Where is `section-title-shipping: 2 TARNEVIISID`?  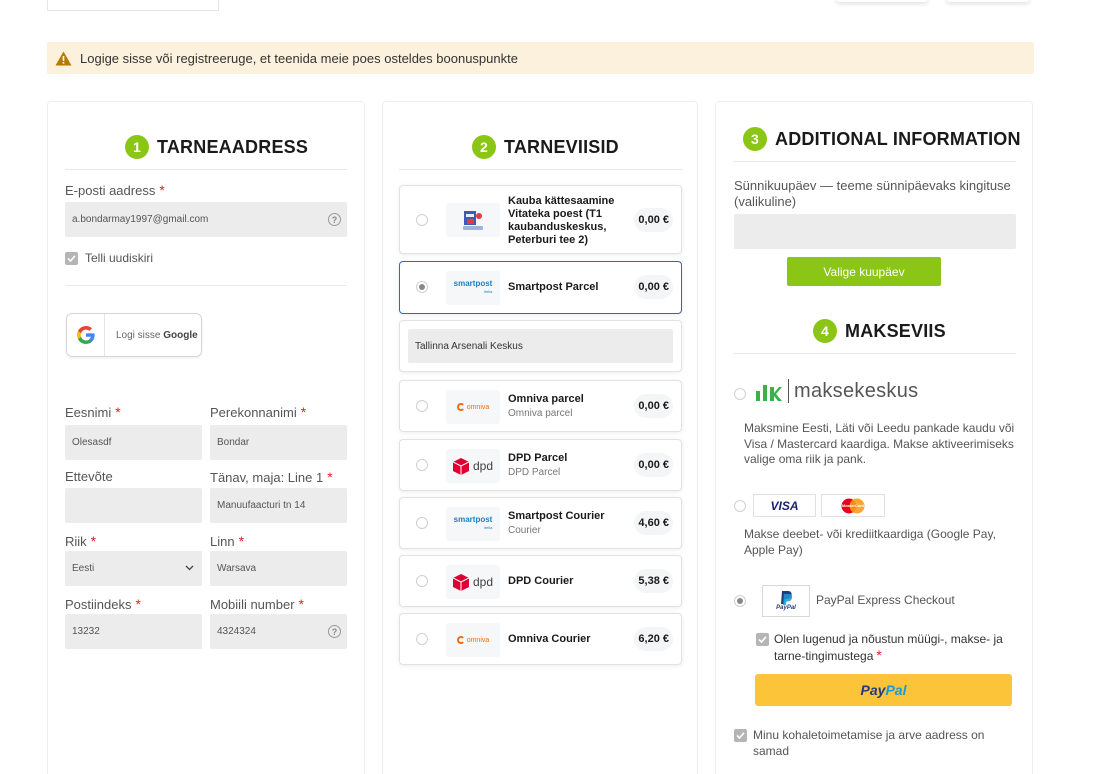 section-title-shipping: 2 TARNEVIISID is located at coordinates (545, 147).